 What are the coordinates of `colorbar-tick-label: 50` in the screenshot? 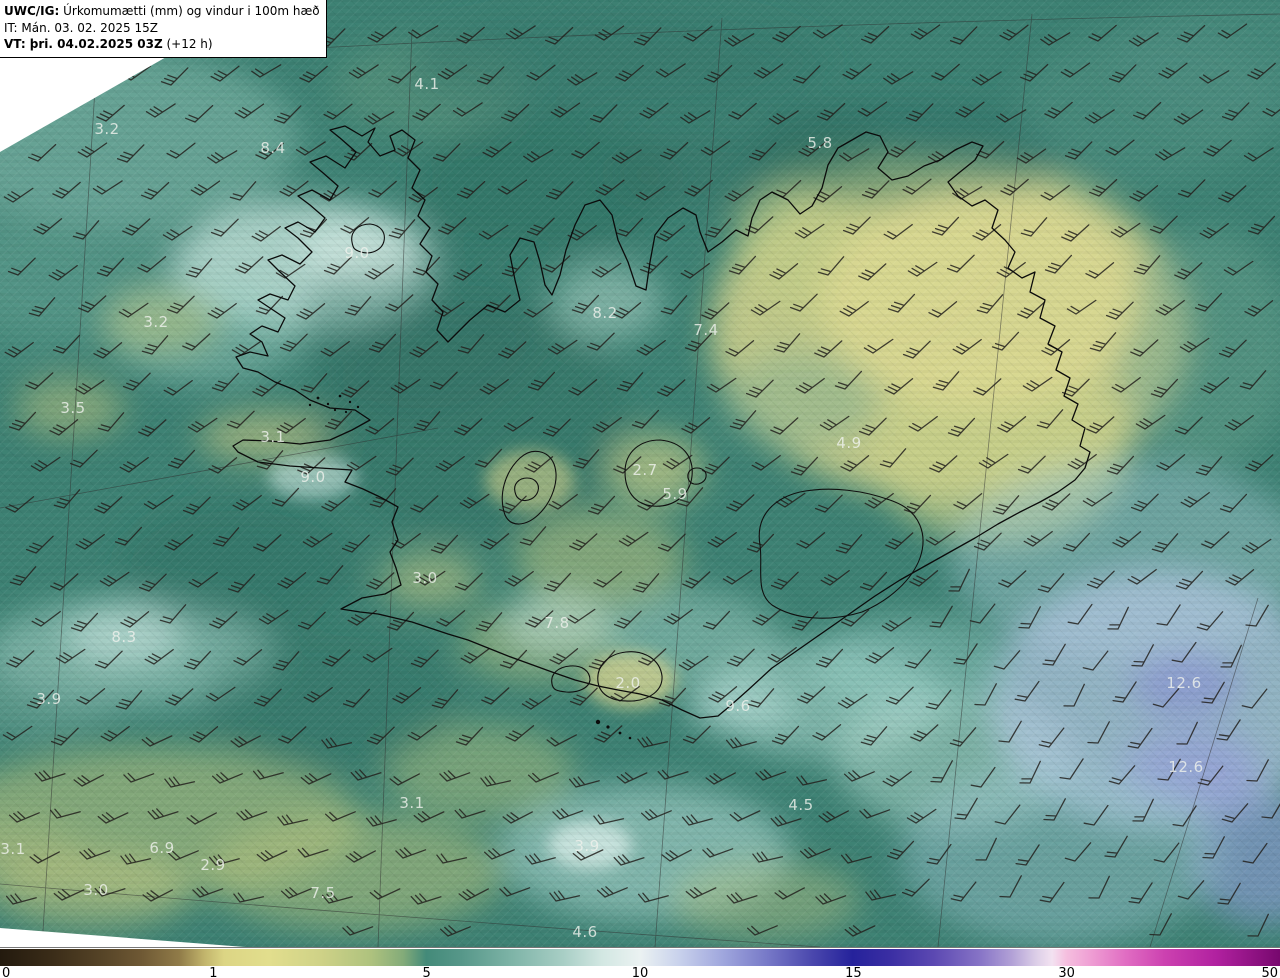 It's located at (1269, 972).